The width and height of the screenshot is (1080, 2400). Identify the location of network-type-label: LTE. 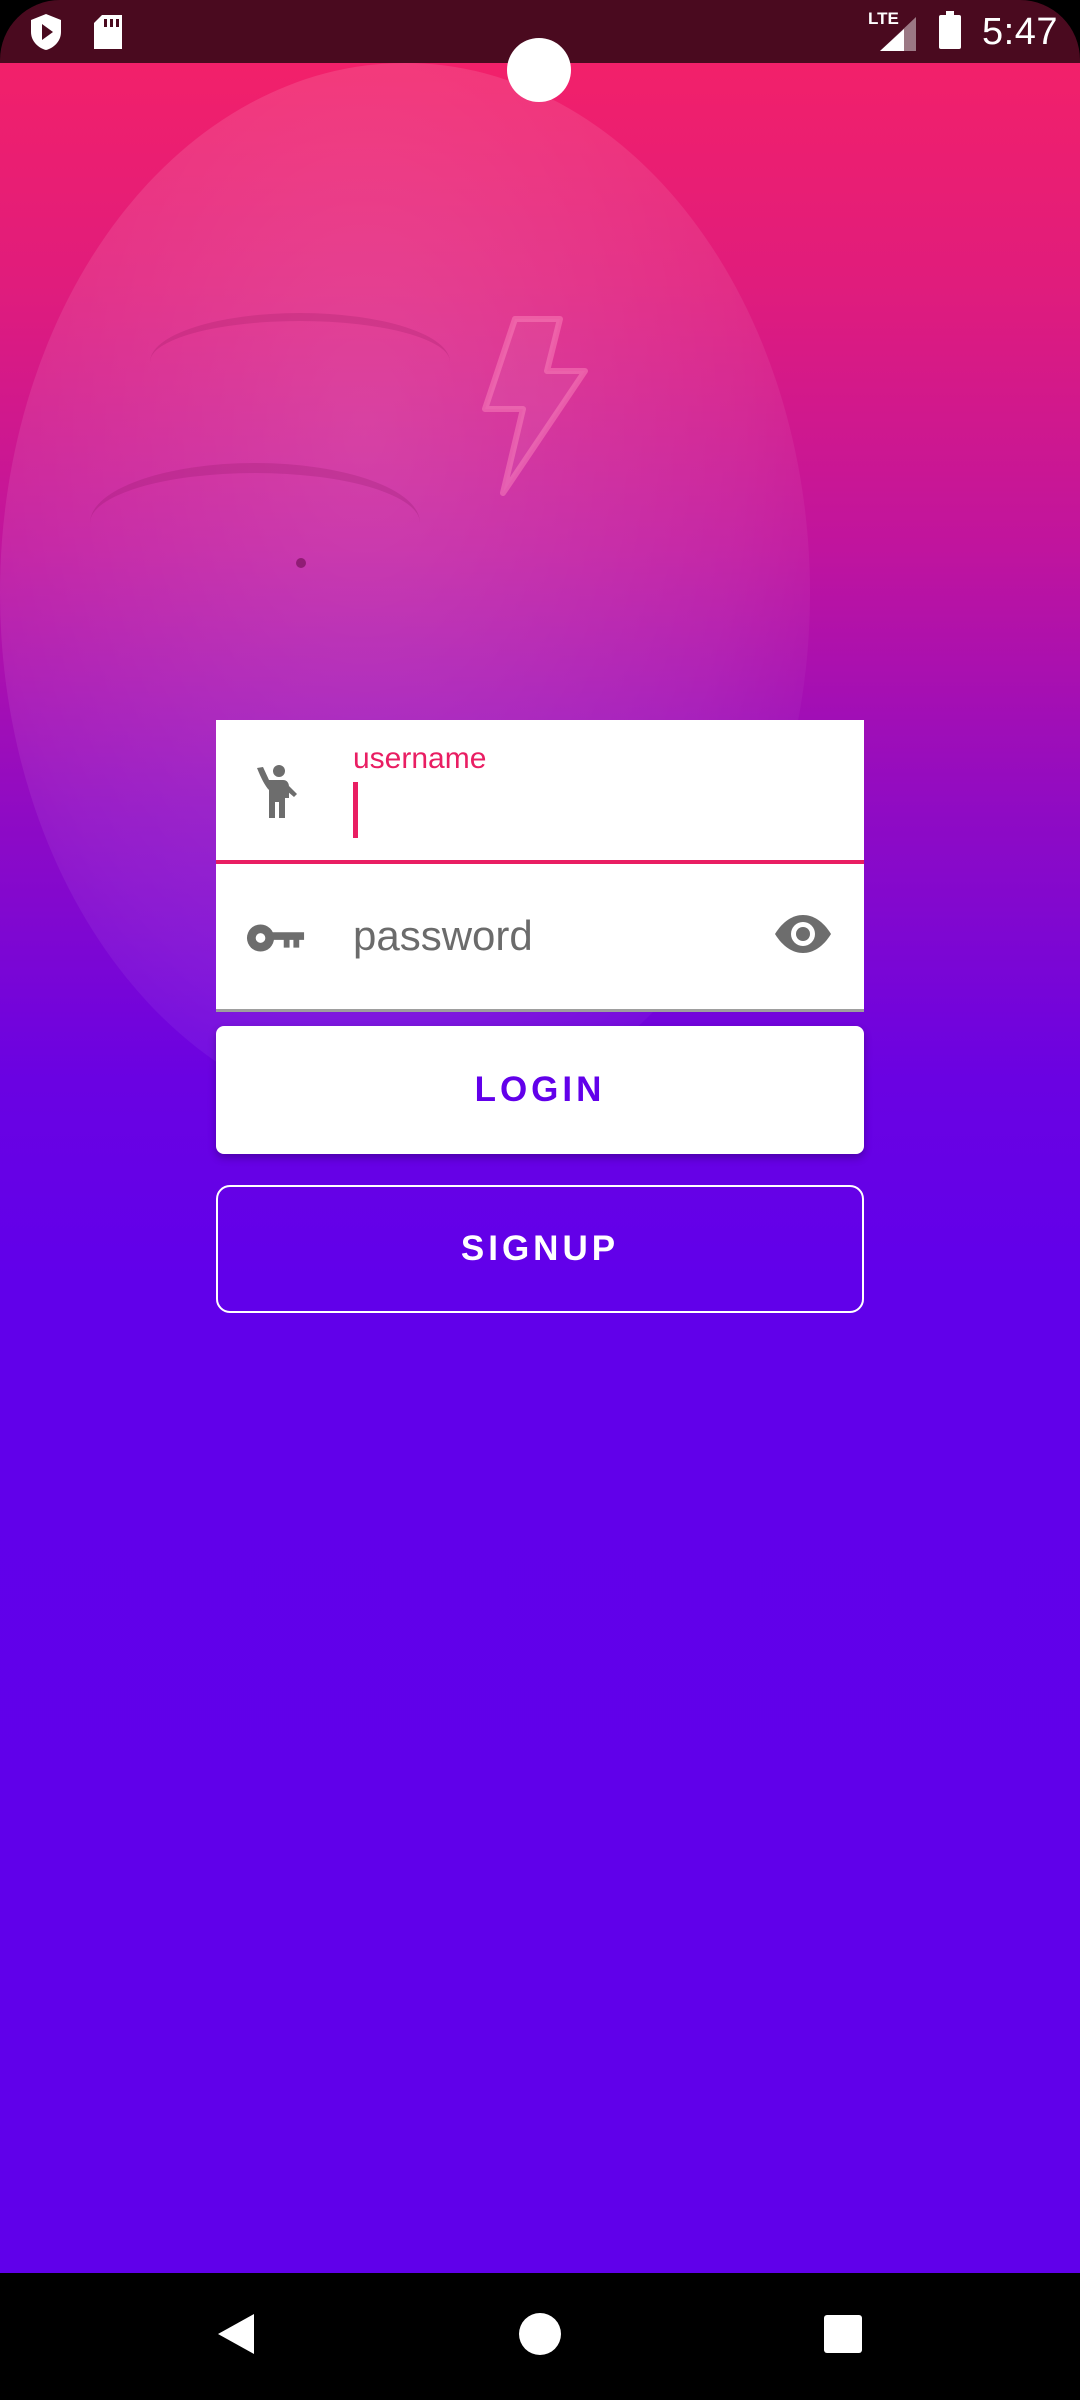
(883, 18).